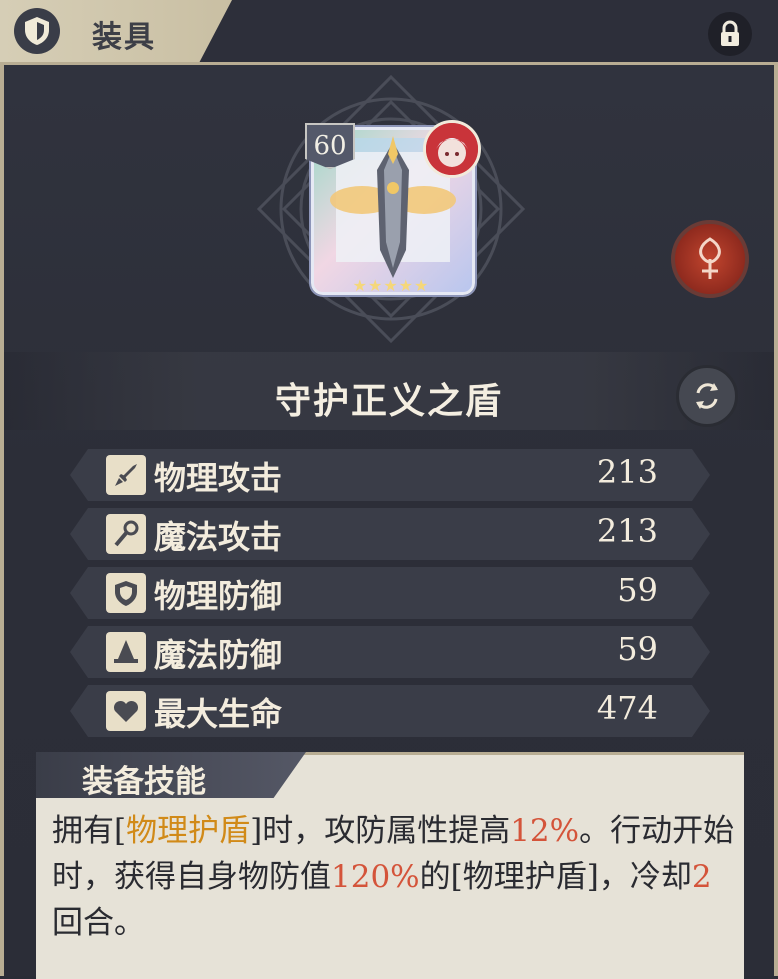 The width and height of the screenshot is (778, 979). Describe the element at coordinates (126, 534) in the screenshot. I see `staff-icon` at that location.